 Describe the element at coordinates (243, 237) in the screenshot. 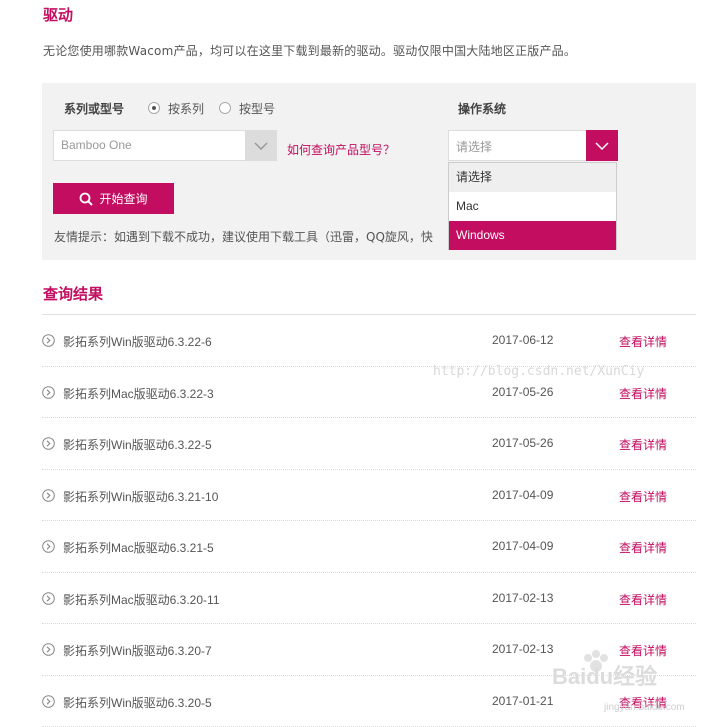

I see `download-tip: 友情提示：如遇到下载不成功，建议使用下载工具（迅雷，QQ旋风，快` at that location.